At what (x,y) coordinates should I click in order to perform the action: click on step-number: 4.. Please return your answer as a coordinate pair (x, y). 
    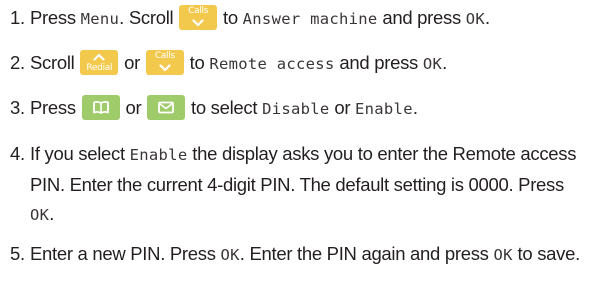
    Looking at the image, I should click on (17, 153).